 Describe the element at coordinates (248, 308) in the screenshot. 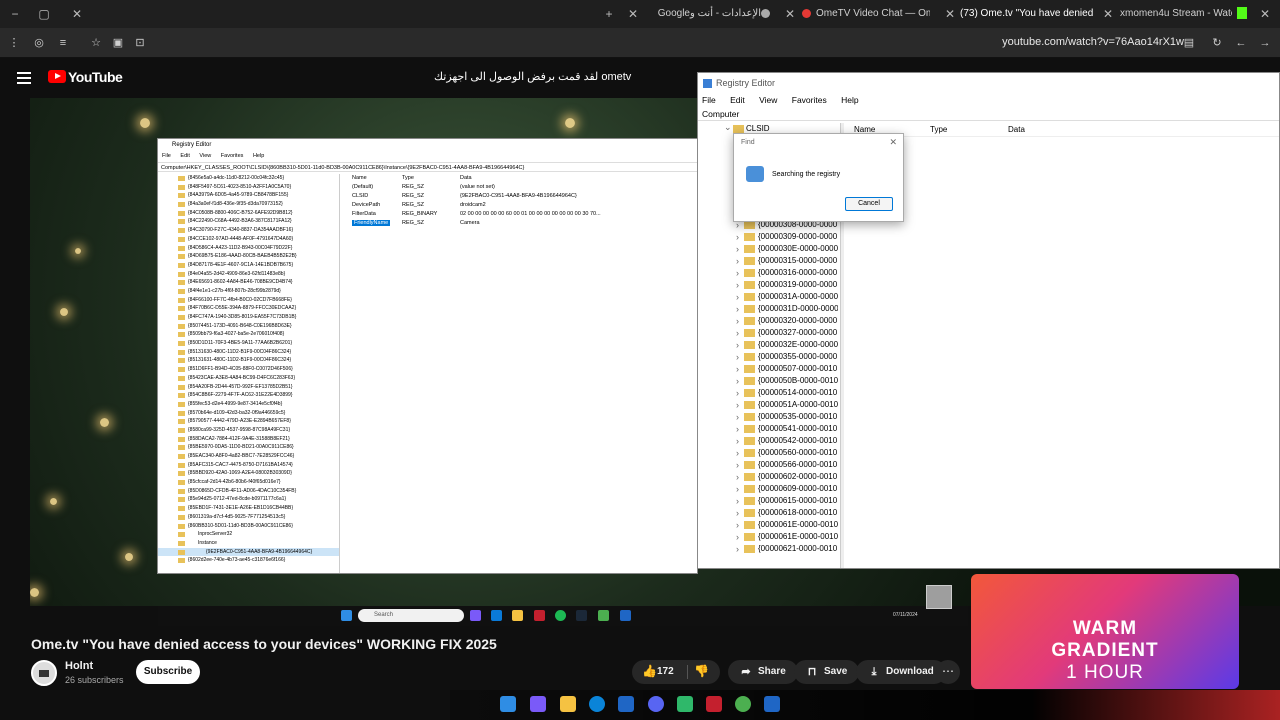

I see `tree-key: {84F70B6C-D55E-394A-8879-FFCC30EDCAA2}` at that location.